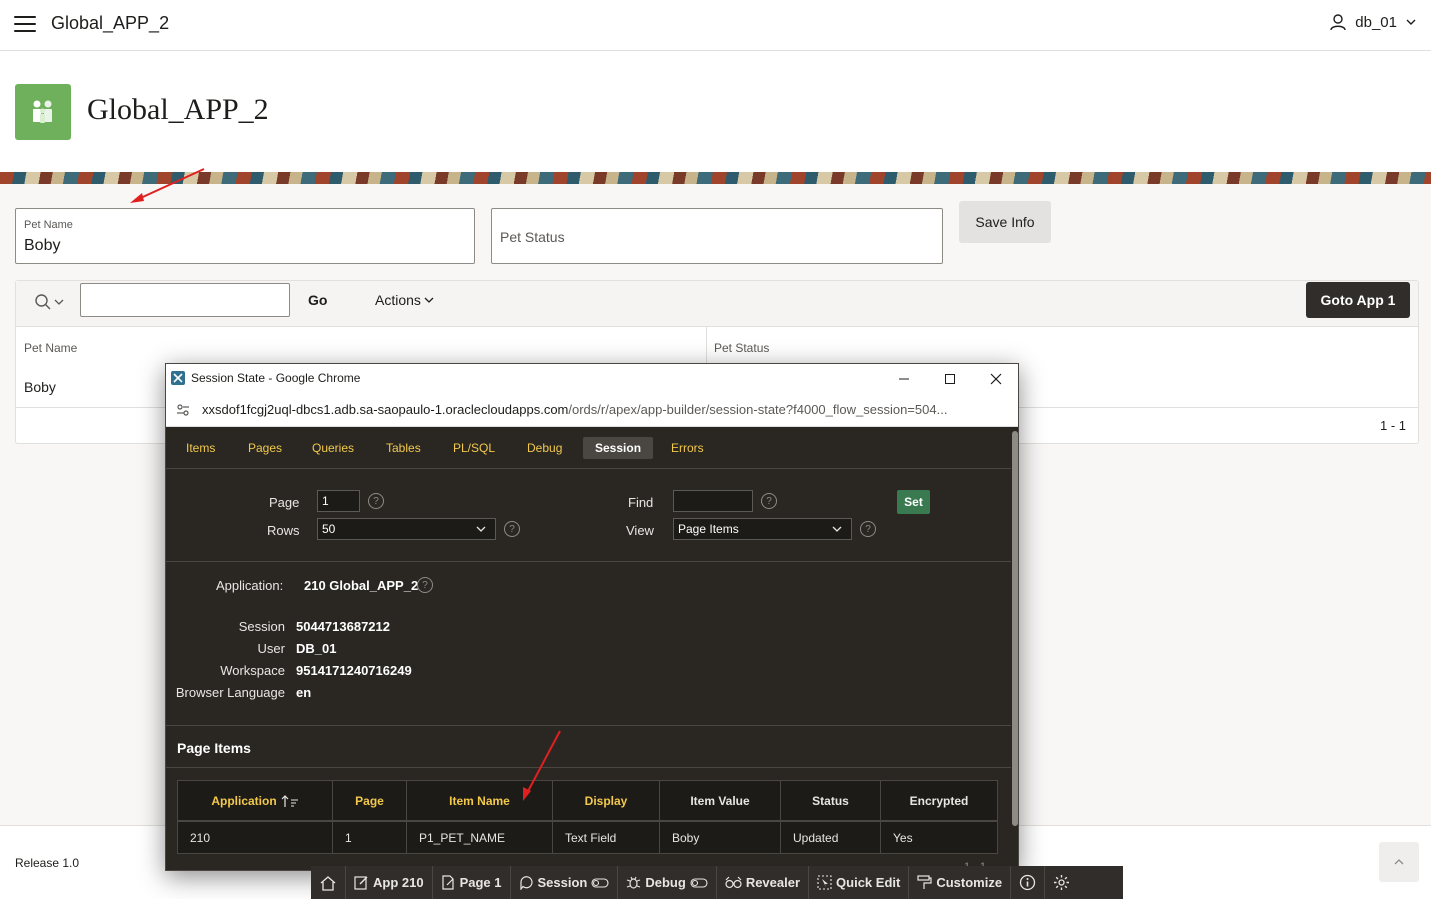 The image size is (1431, 899). Describe the element at coordinates (715, 111) in the screenshot. I see `hero-region: Global_APP_2` at that location.